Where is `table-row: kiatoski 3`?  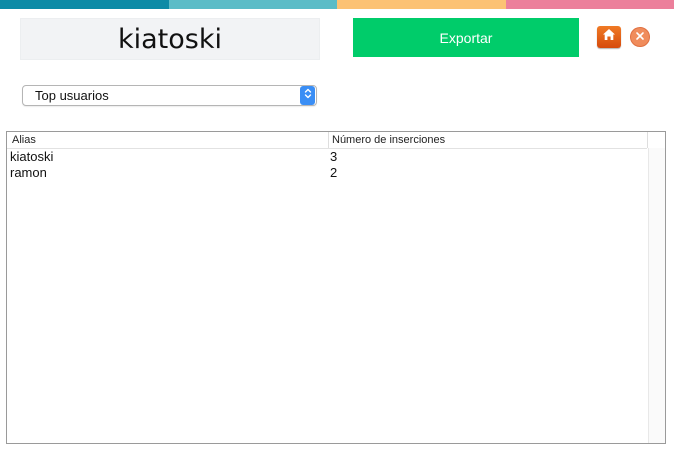 table-row: kiatoski 3 is located at coordinates (327, 157).